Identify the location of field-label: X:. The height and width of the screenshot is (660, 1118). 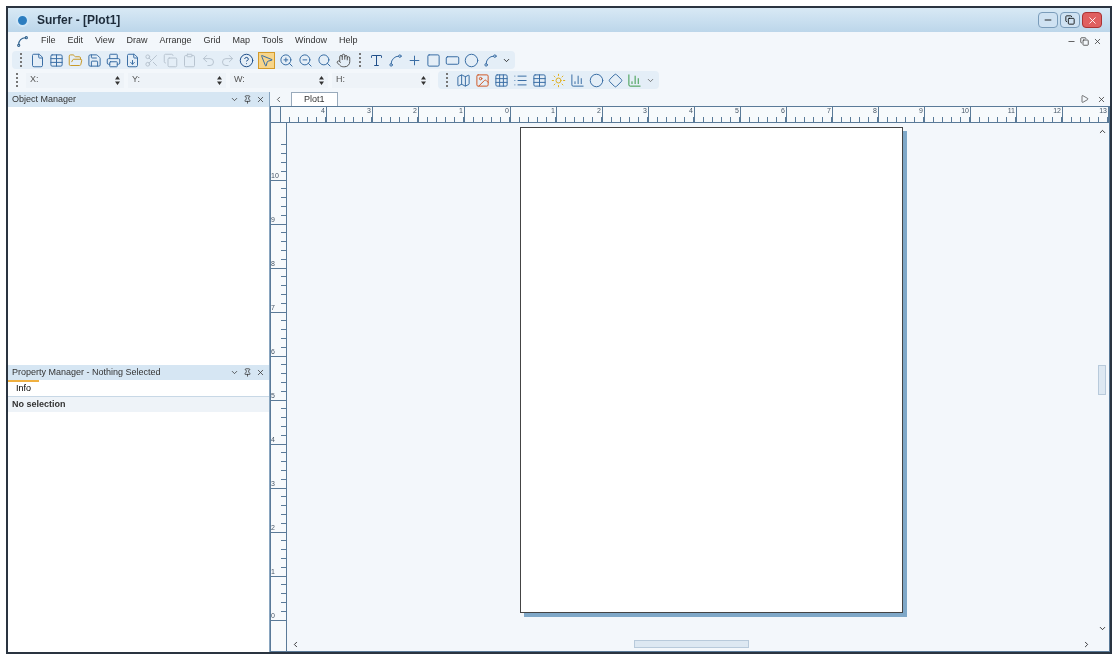
(34, 80).